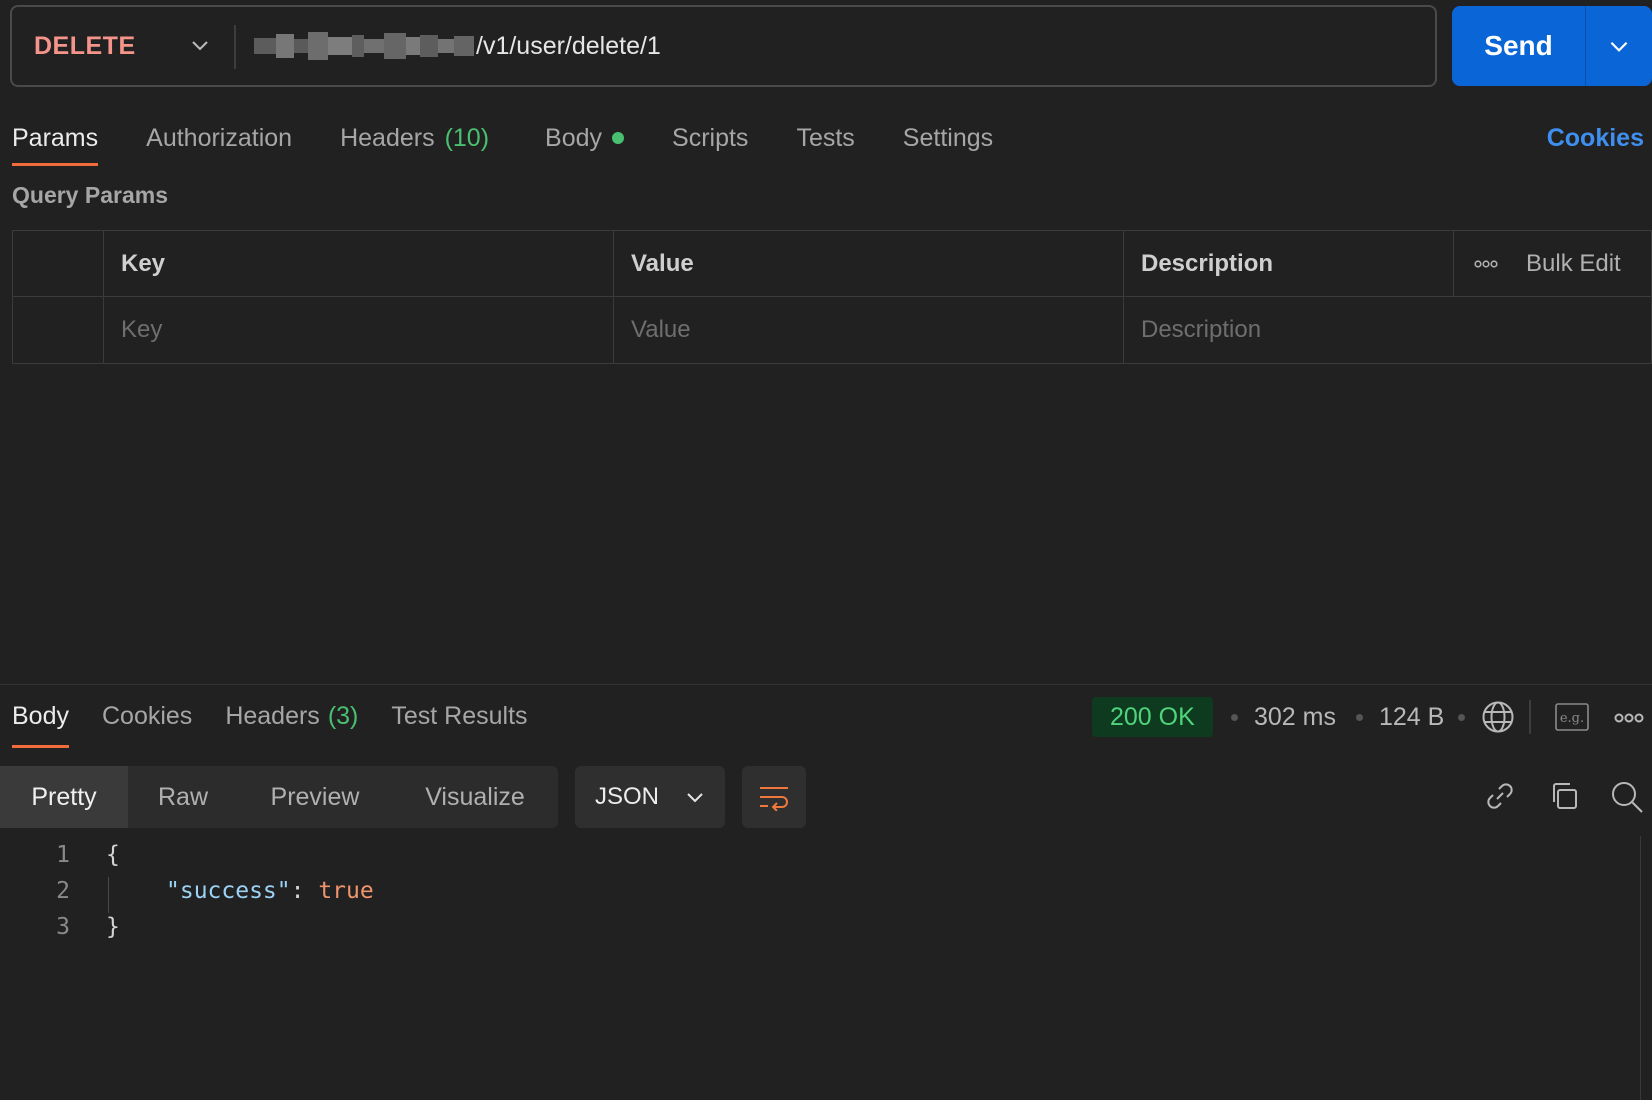 The image size is (1652, 1100). What do you see at coordinates (90, 195) in the screenshot?
I see `query-params-title: Query Params` at bounding box center [90, 195].